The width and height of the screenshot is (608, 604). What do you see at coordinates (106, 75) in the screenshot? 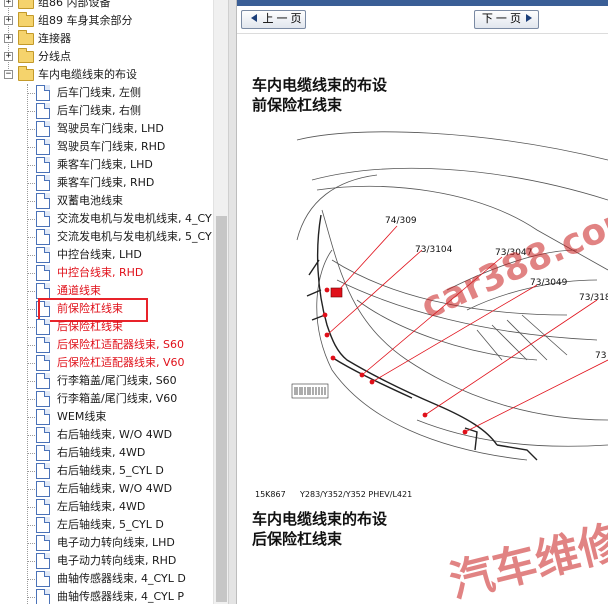
I see `tree-folder-node: − 车内电缆线束的布设` at bounding box center [106, 75].